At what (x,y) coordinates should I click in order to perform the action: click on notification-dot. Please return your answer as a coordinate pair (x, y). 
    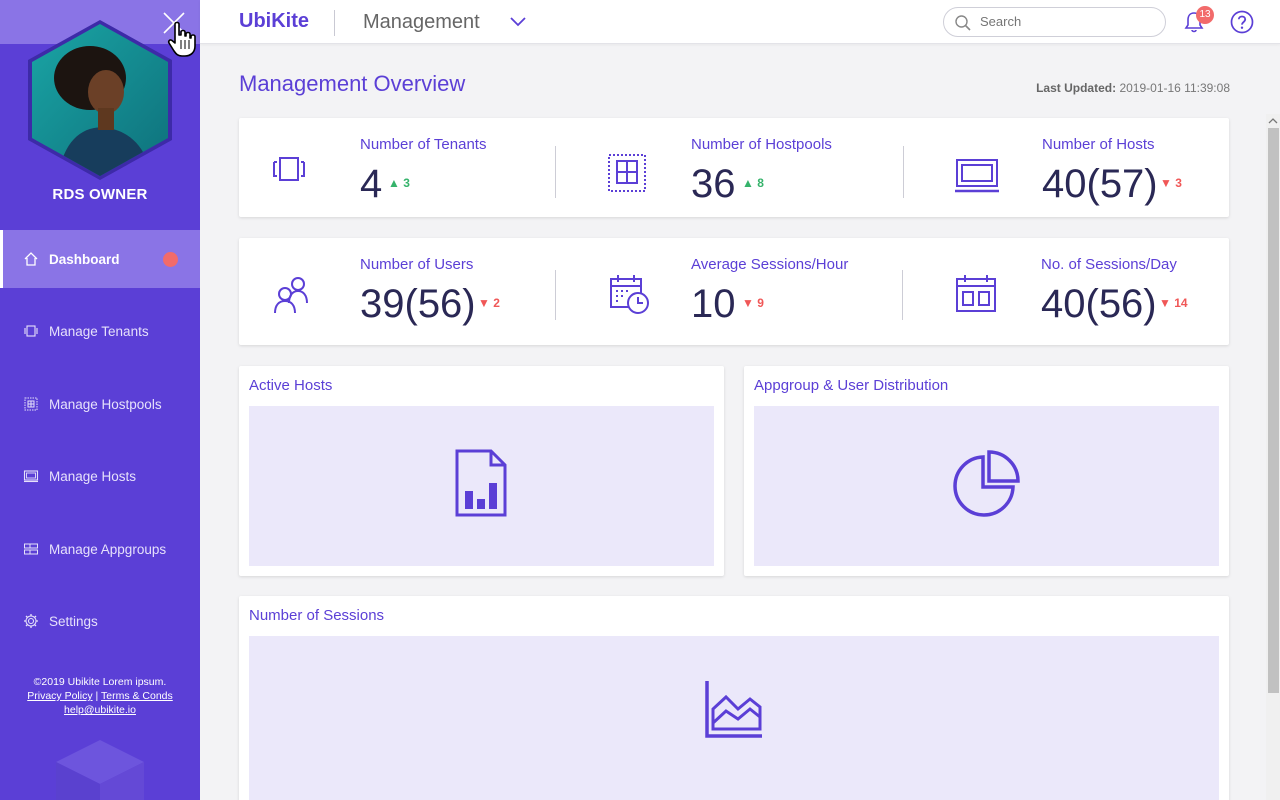
    Looking at the image, I should click on (170, 259).